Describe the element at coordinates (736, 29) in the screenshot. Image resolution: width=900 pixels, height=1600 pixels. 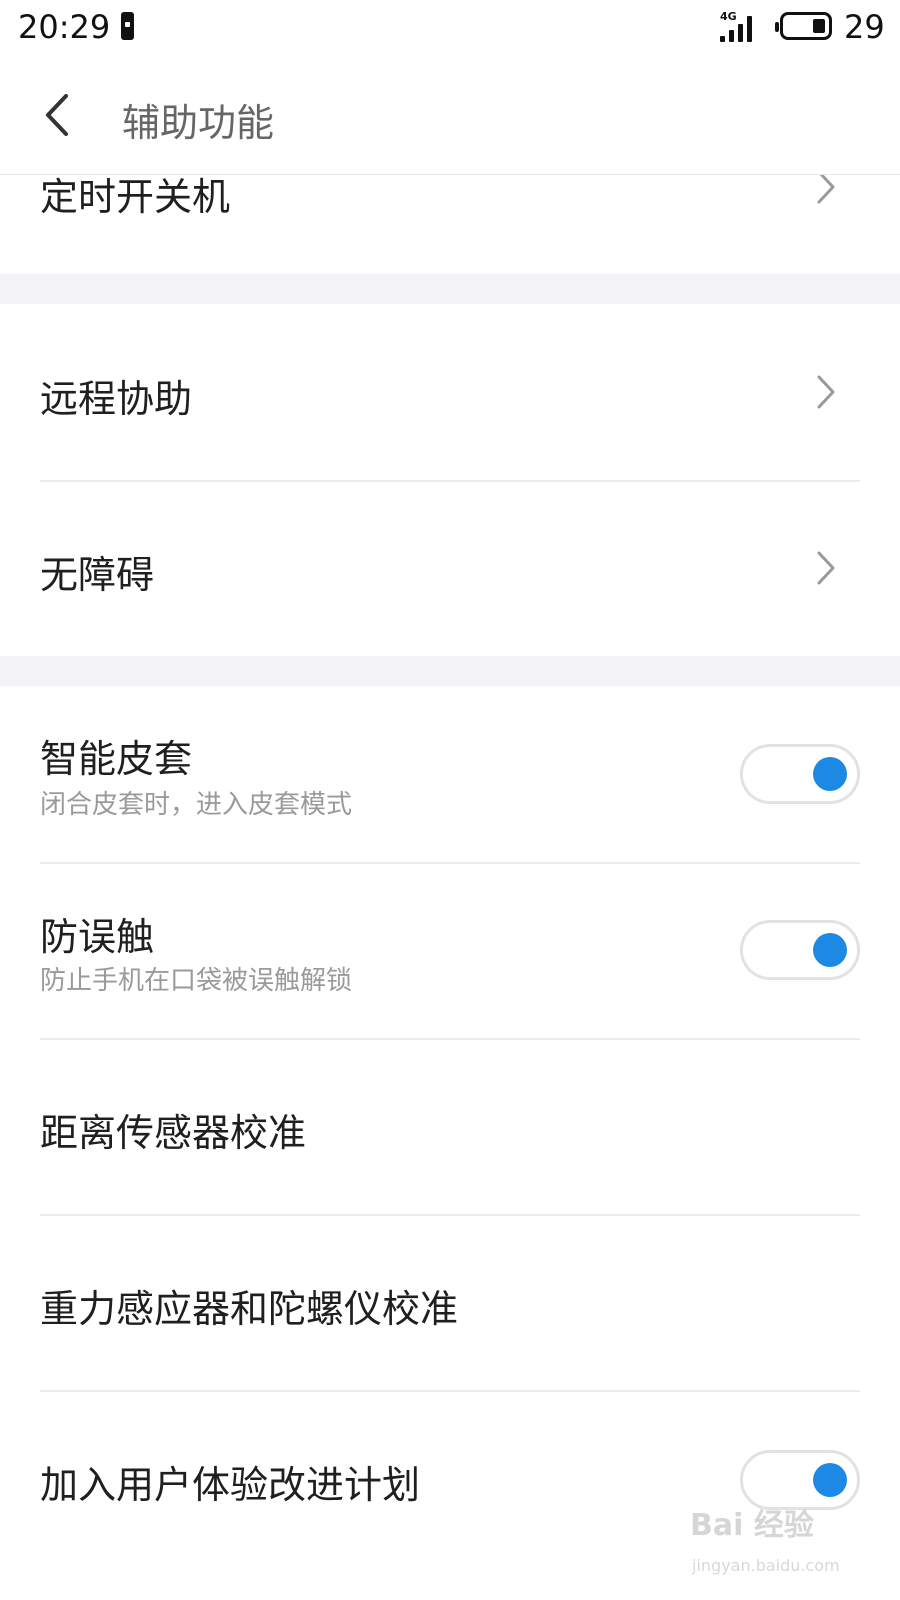
I see `signal-strength-icon` at that location.